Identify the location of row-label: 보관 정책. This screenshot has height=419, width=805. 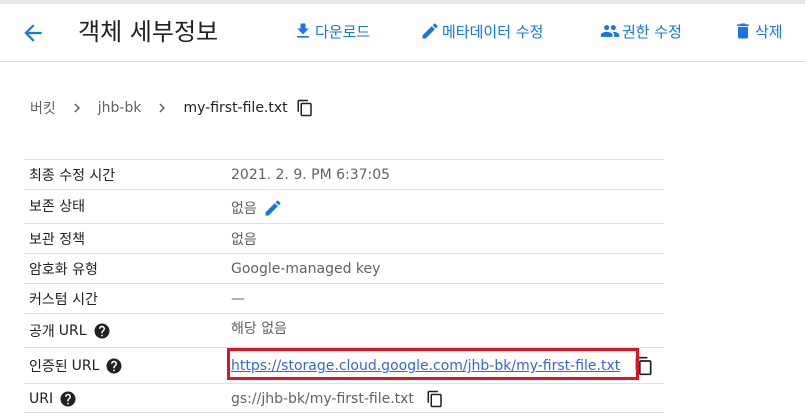
(57, 240).